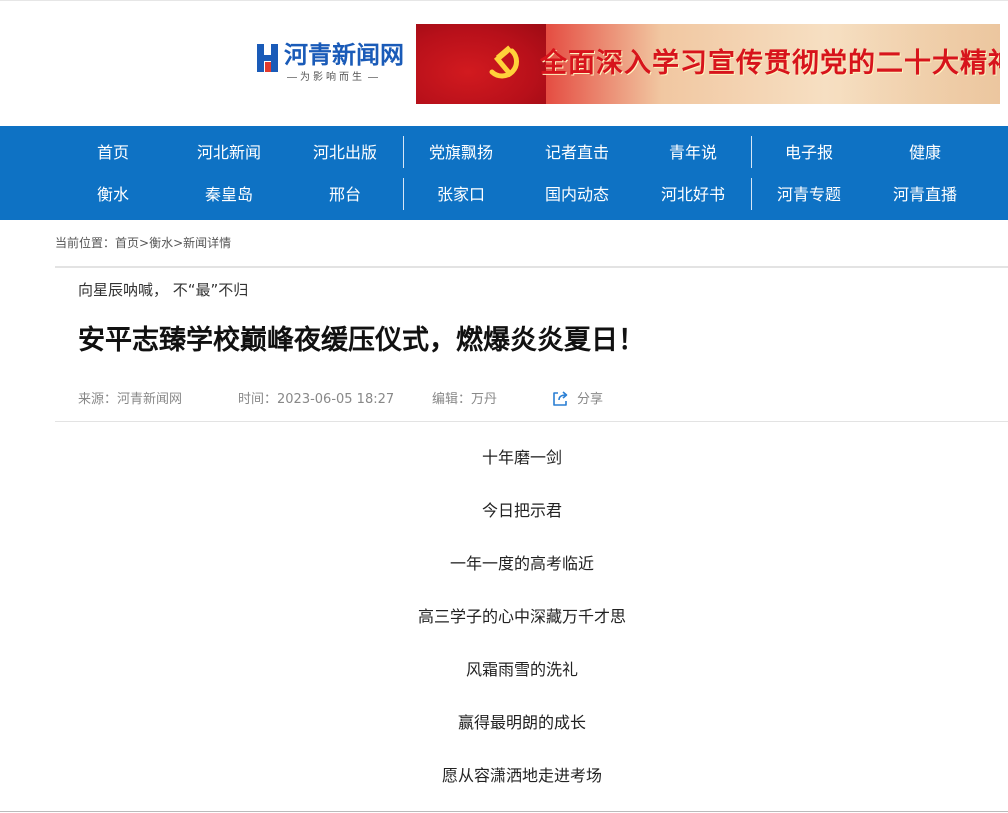  What do you see at coordinates (207, 243) in the screenshot?
I see `breadcrumb-current: 新闻详情` at bounding box center [207, 243].